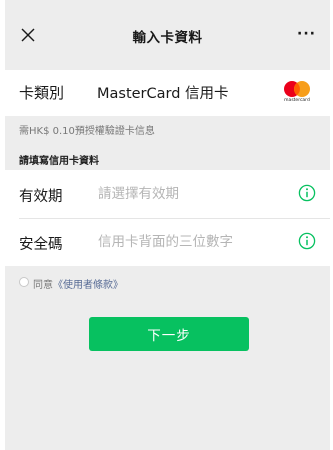 The height and width of the screenshot is (450, 333). What do you see at coordinates (42, 93) in the screenshot?
I see `card-type-label: 卡類別` at bounding box center [42, 93].